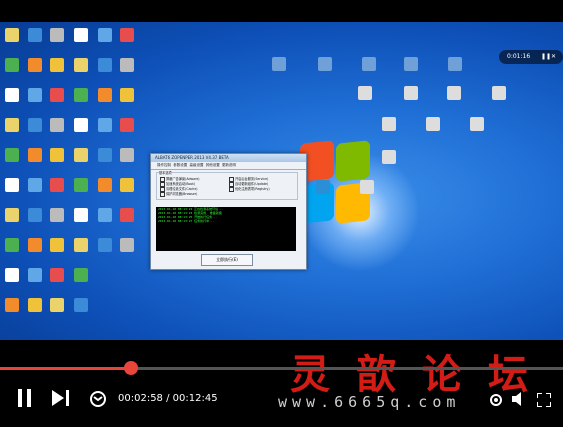 The width and height of the screenshot is (563, 427). I want to click on pause-icon, so click(26, 398).